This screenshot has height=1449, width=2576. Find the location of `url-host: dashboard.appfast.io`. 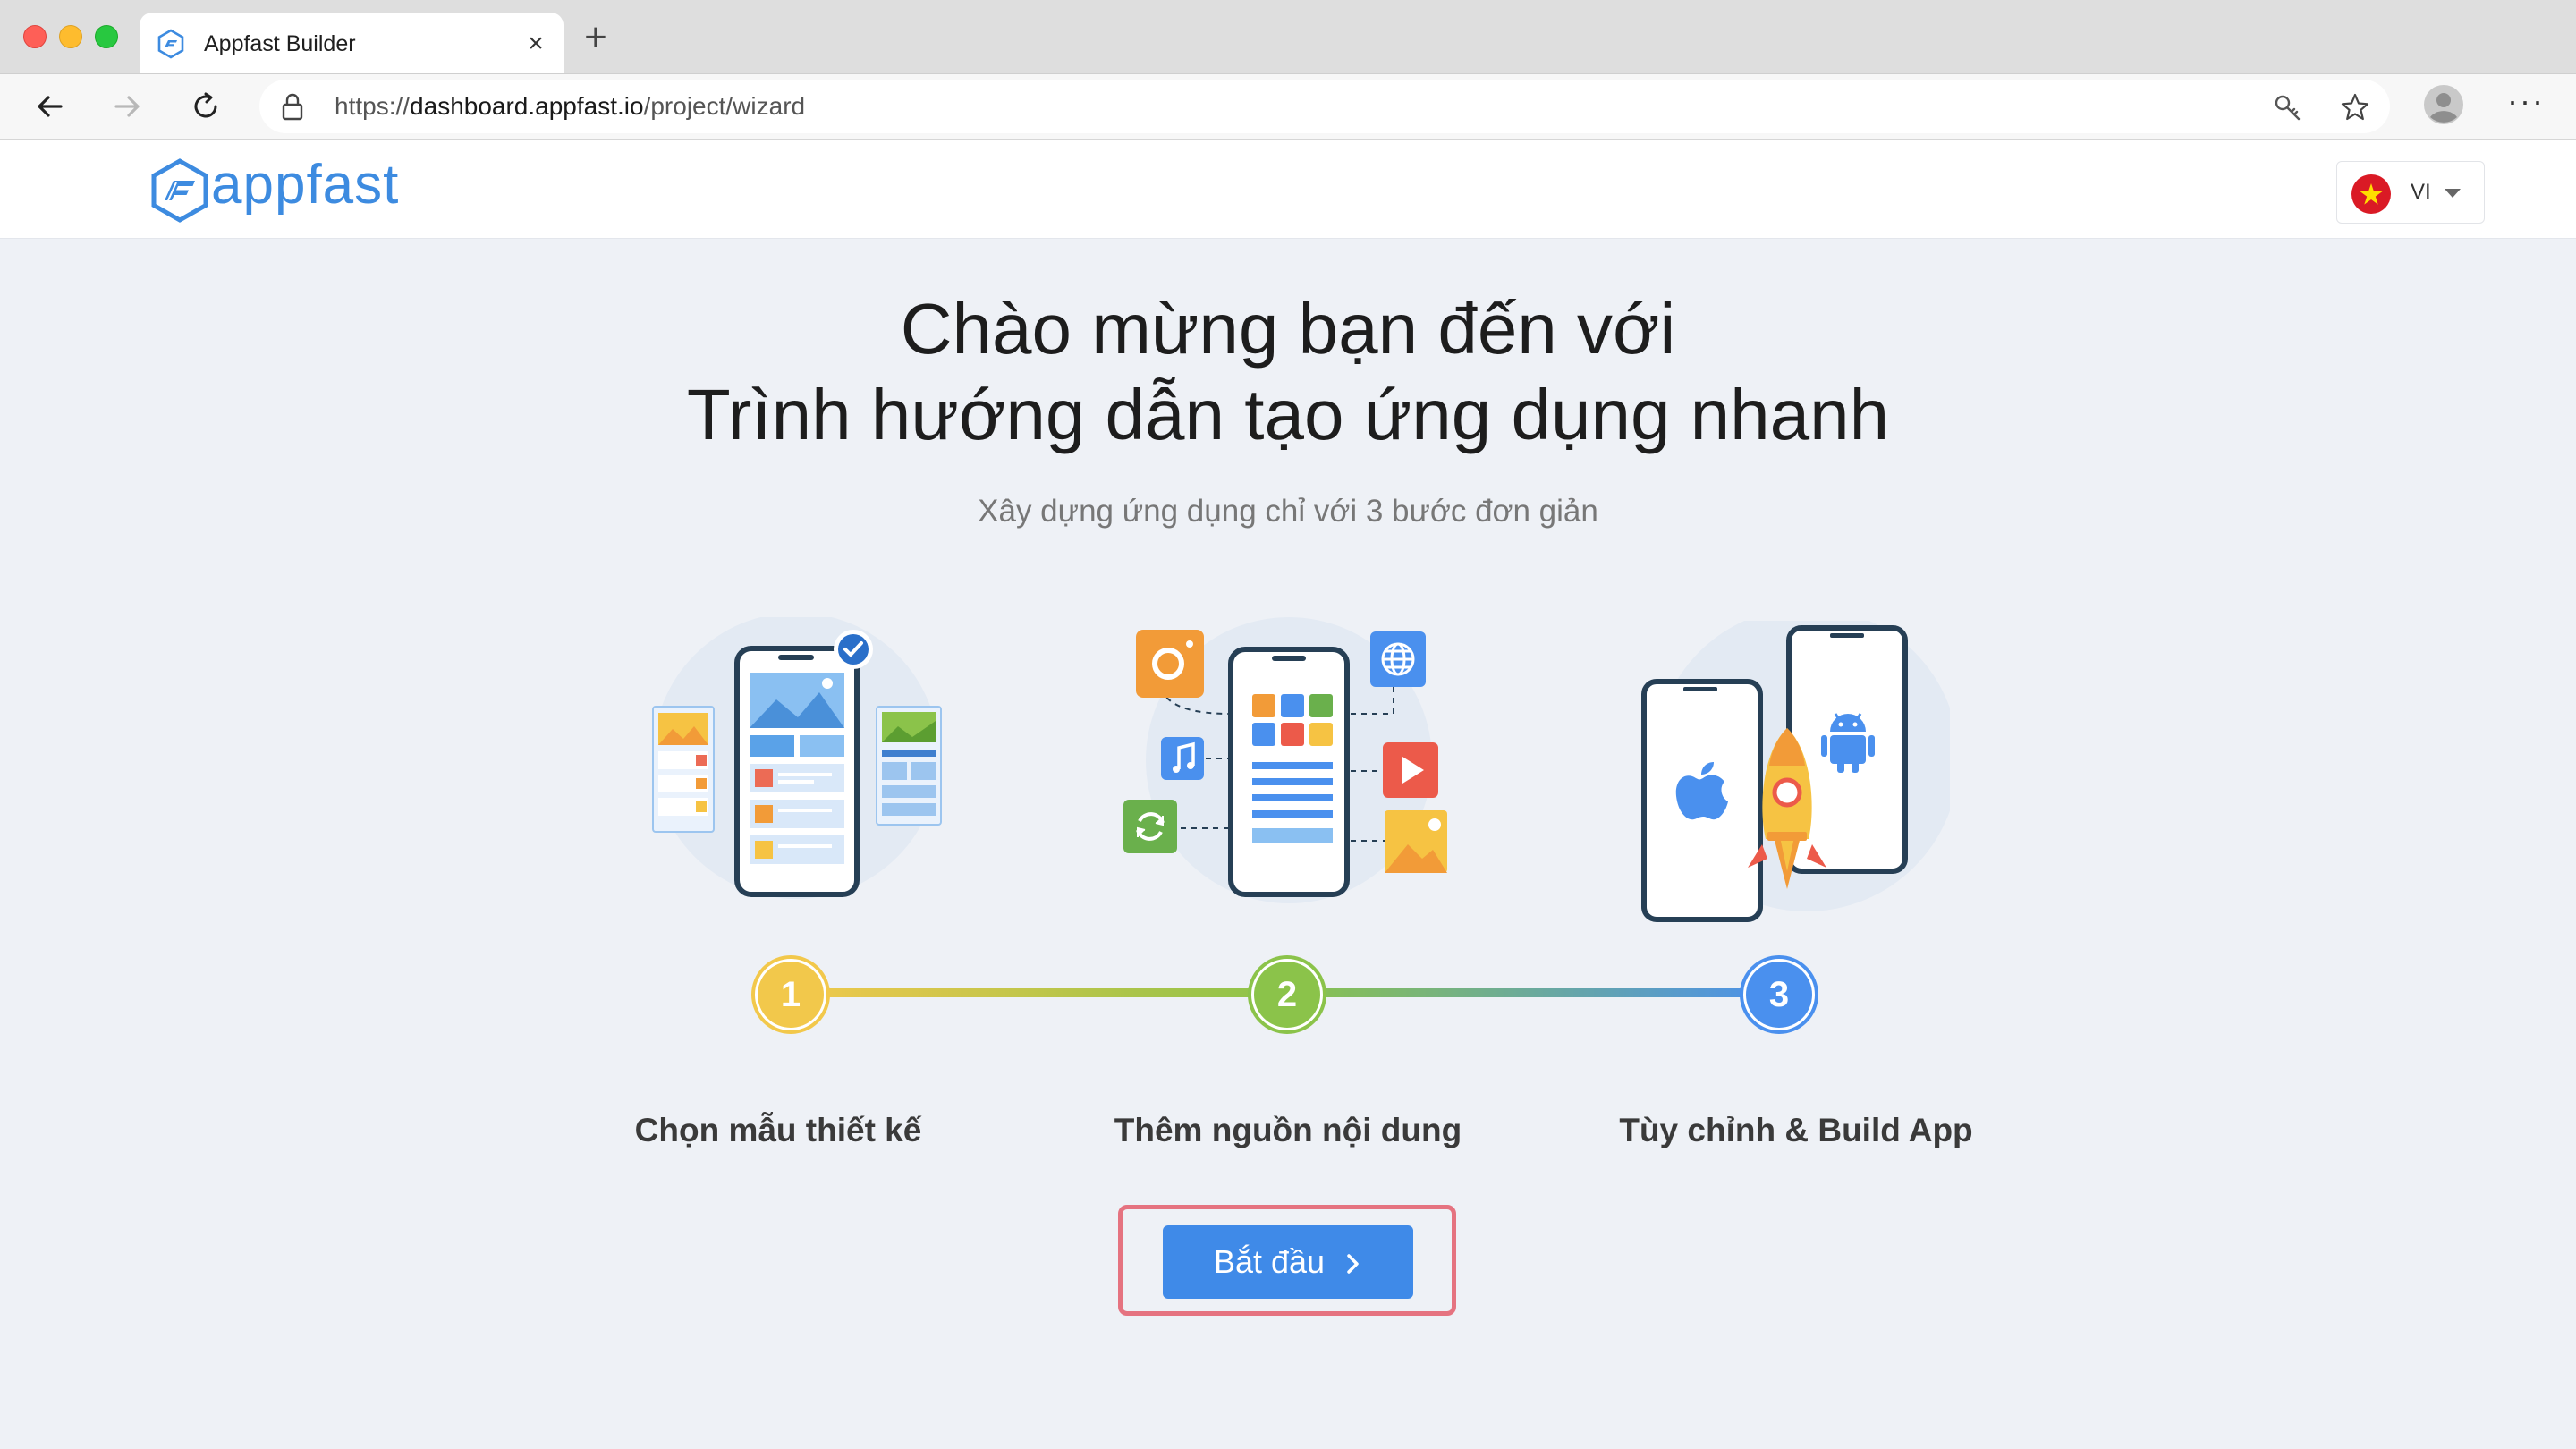

url-host: dashboard.appfast.io is located at coordinates (527, 106).